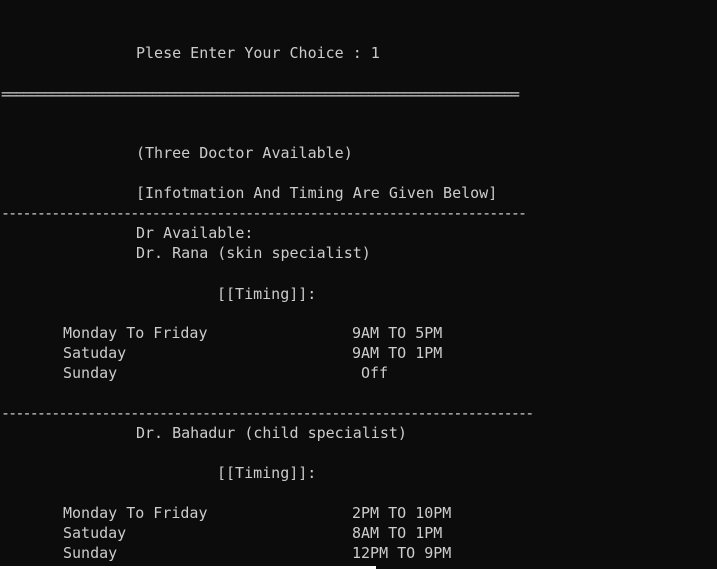  What do you see at coordinates (402, 553) in the screenshot?
I see `doctor-2-row-3-time: 12PM TO 9PM` at bounding box center [402, 553].